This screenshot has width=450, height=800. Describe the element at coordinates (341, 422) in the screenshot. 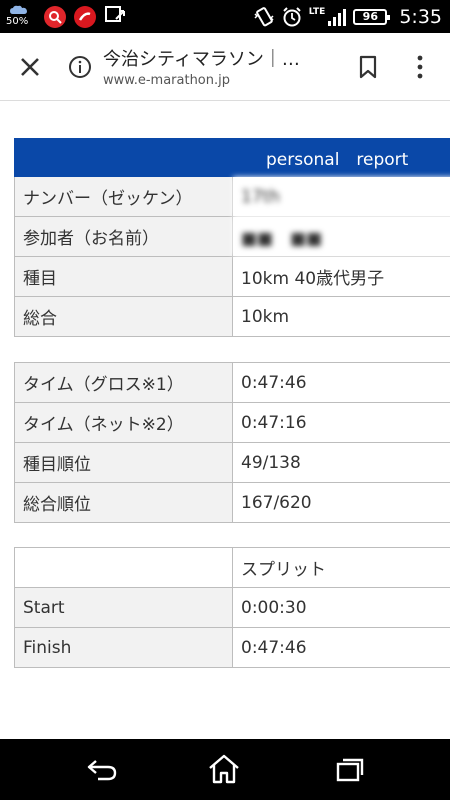

I see `net-time-value: 0:47:16` at that location.